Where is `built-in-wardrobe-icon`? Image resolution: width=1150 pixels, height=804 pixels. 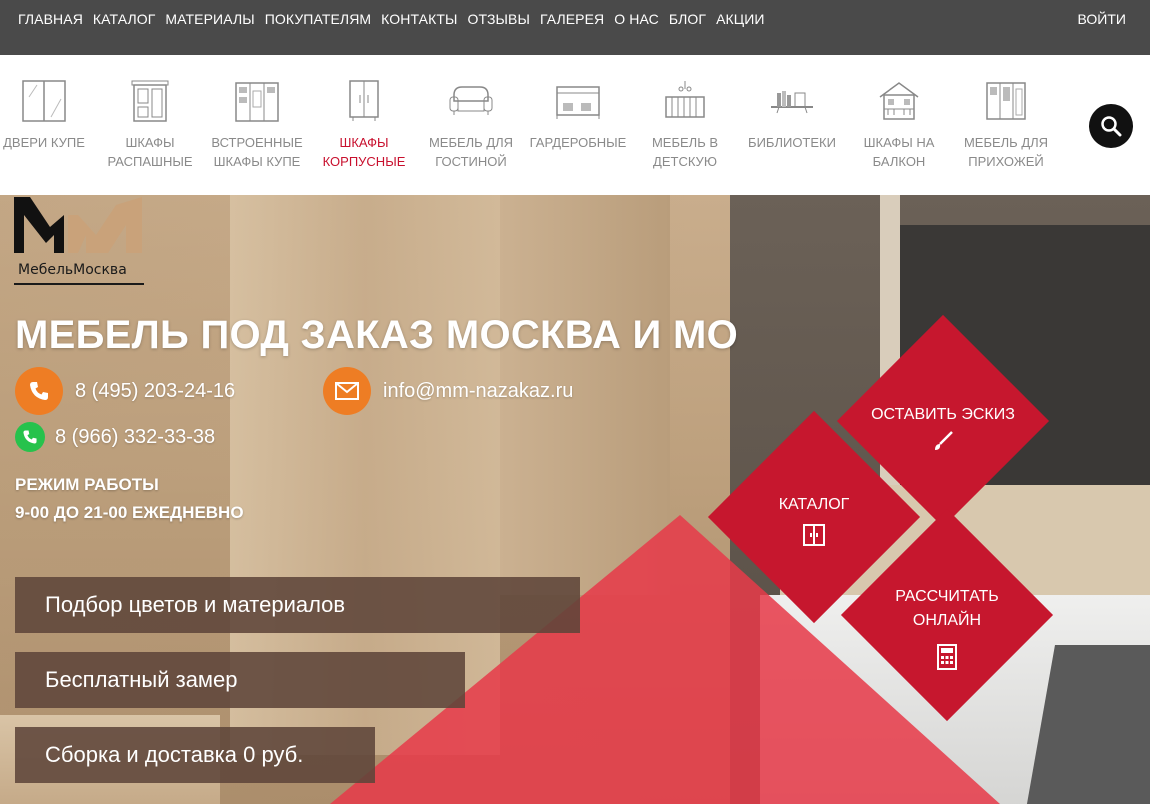 built-in-wardrobe-icon is located at coordinates (257, 102).